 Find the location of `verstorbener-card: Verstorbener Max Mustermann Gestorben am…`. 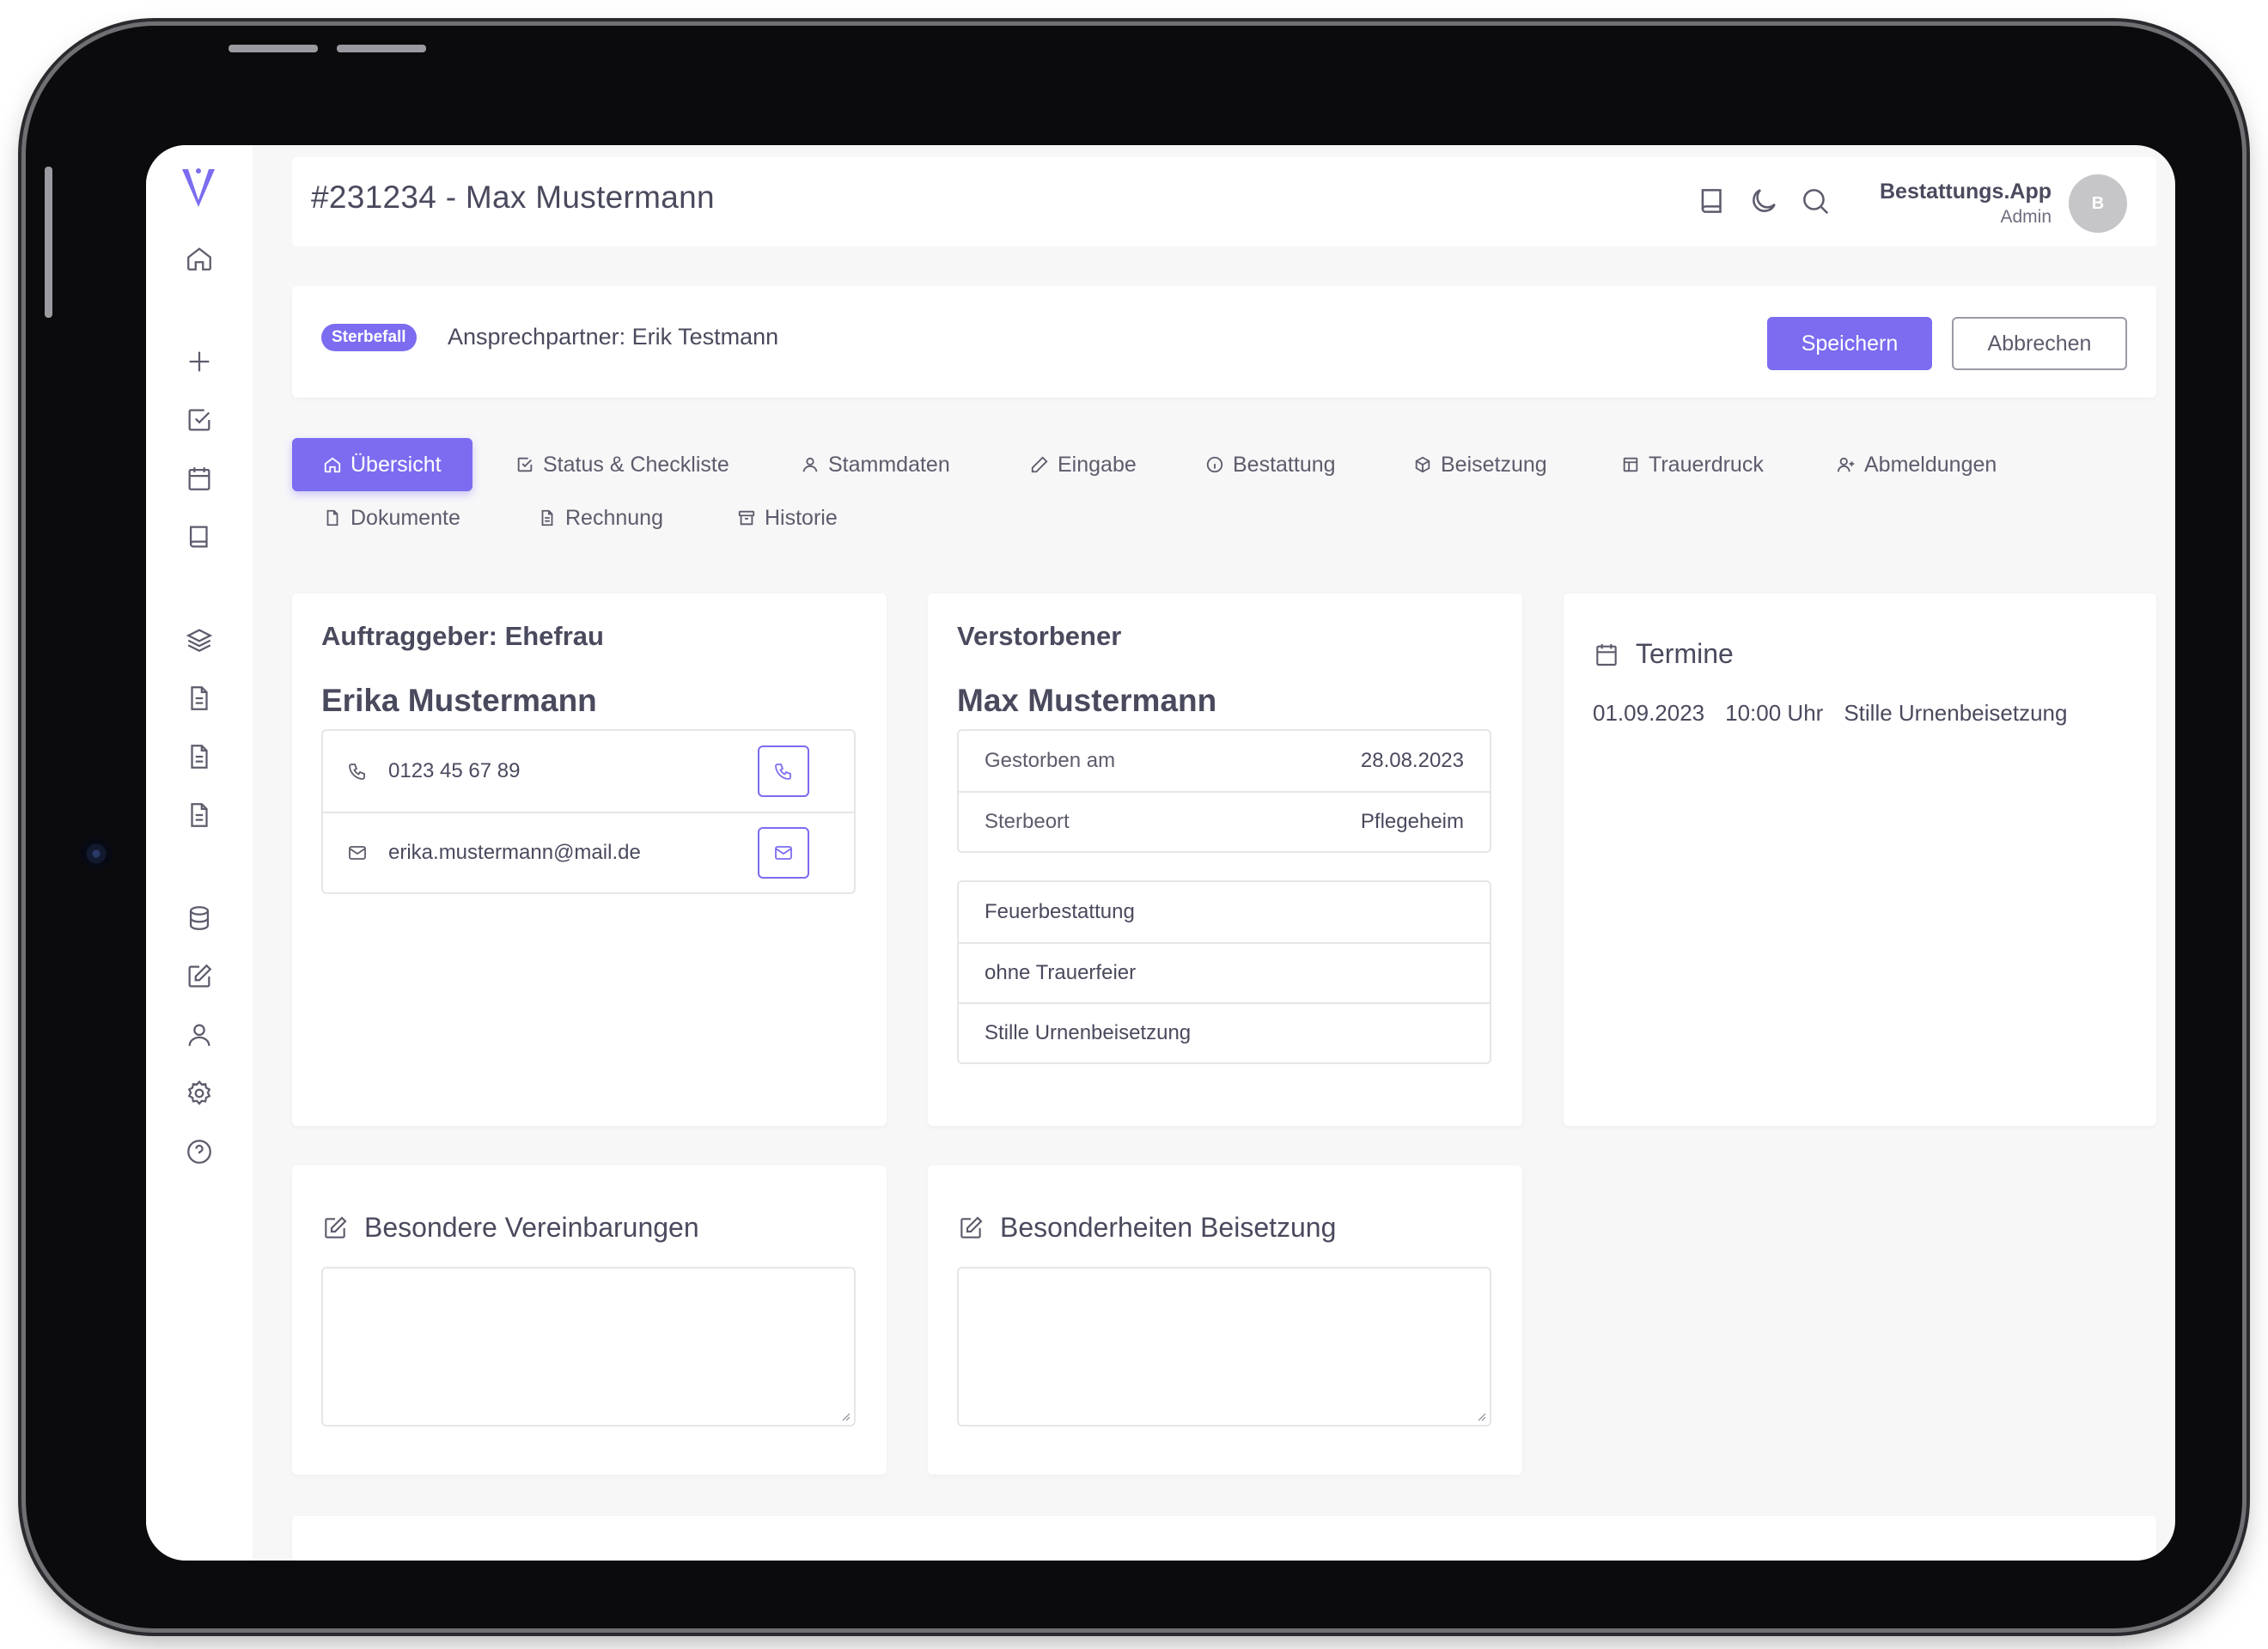

verstorbener-card: Verstorbener Max Mustermann Gestorben am… is located at coordinates (1225, 860).